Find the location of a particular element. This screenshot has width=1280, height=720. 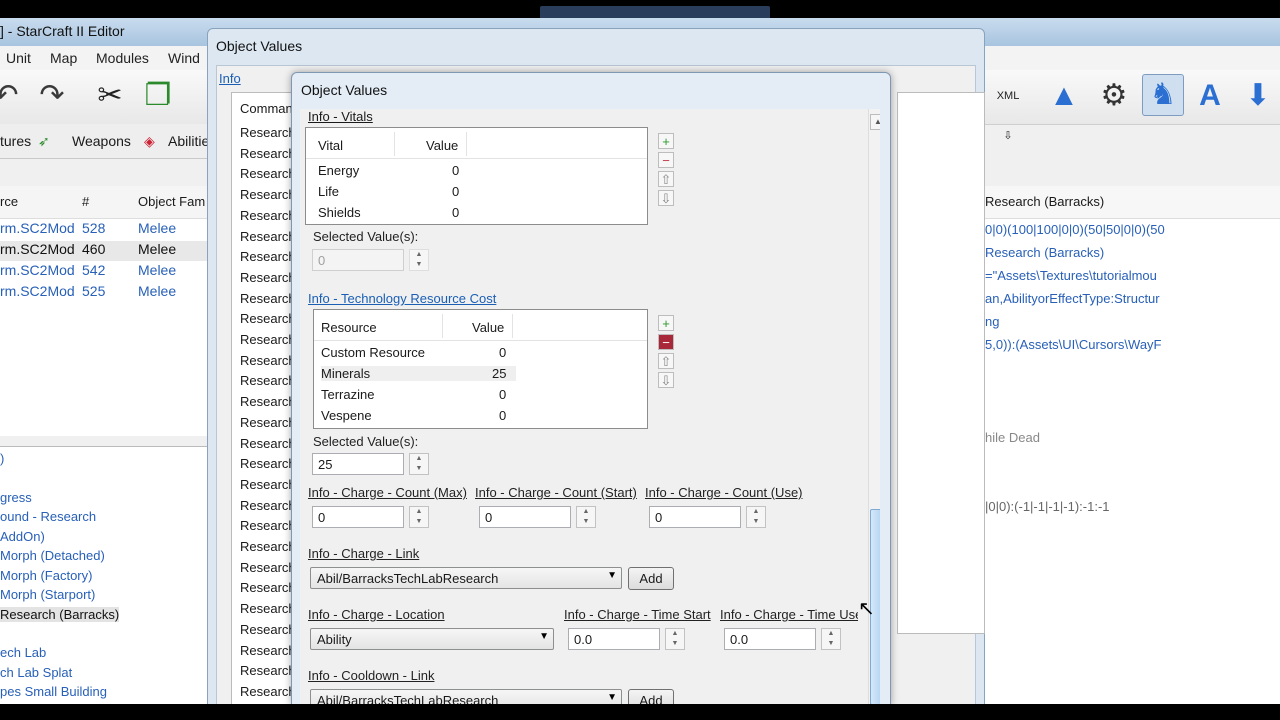

tab-weapons: Weapons is located at coordinates (101, 141).